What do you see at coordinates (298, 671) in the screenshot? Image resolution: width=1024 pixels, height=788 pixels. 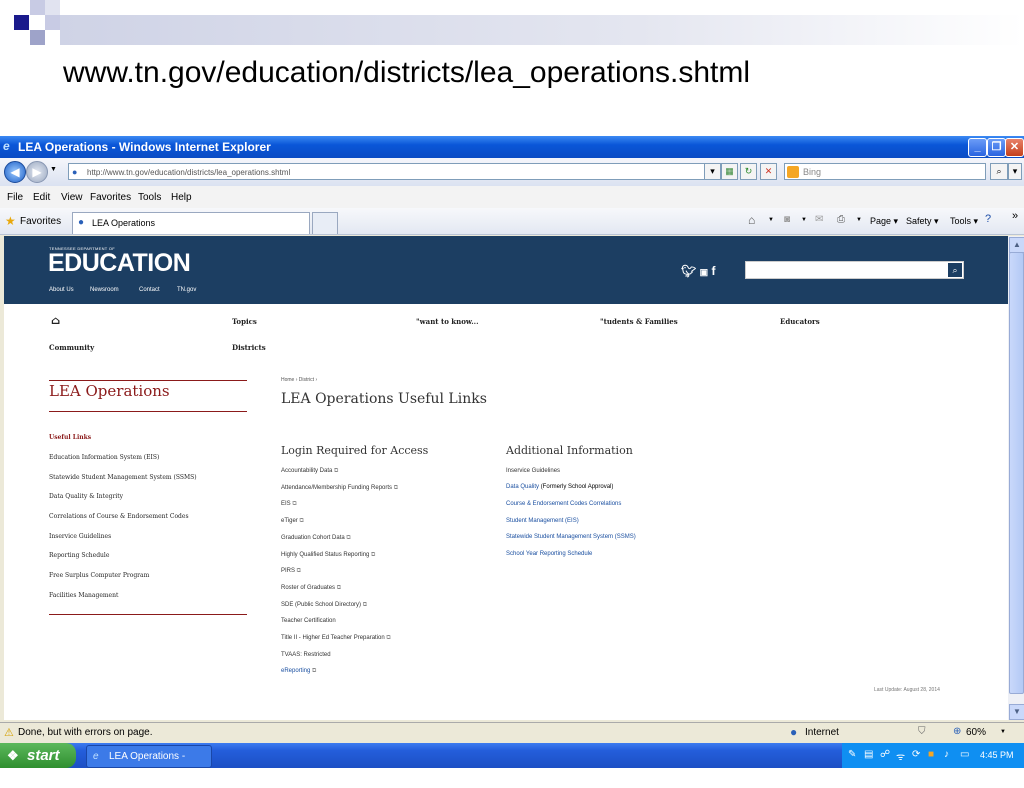 I see `login-link: eReporting ⧉` at bounding box center [298, 671].